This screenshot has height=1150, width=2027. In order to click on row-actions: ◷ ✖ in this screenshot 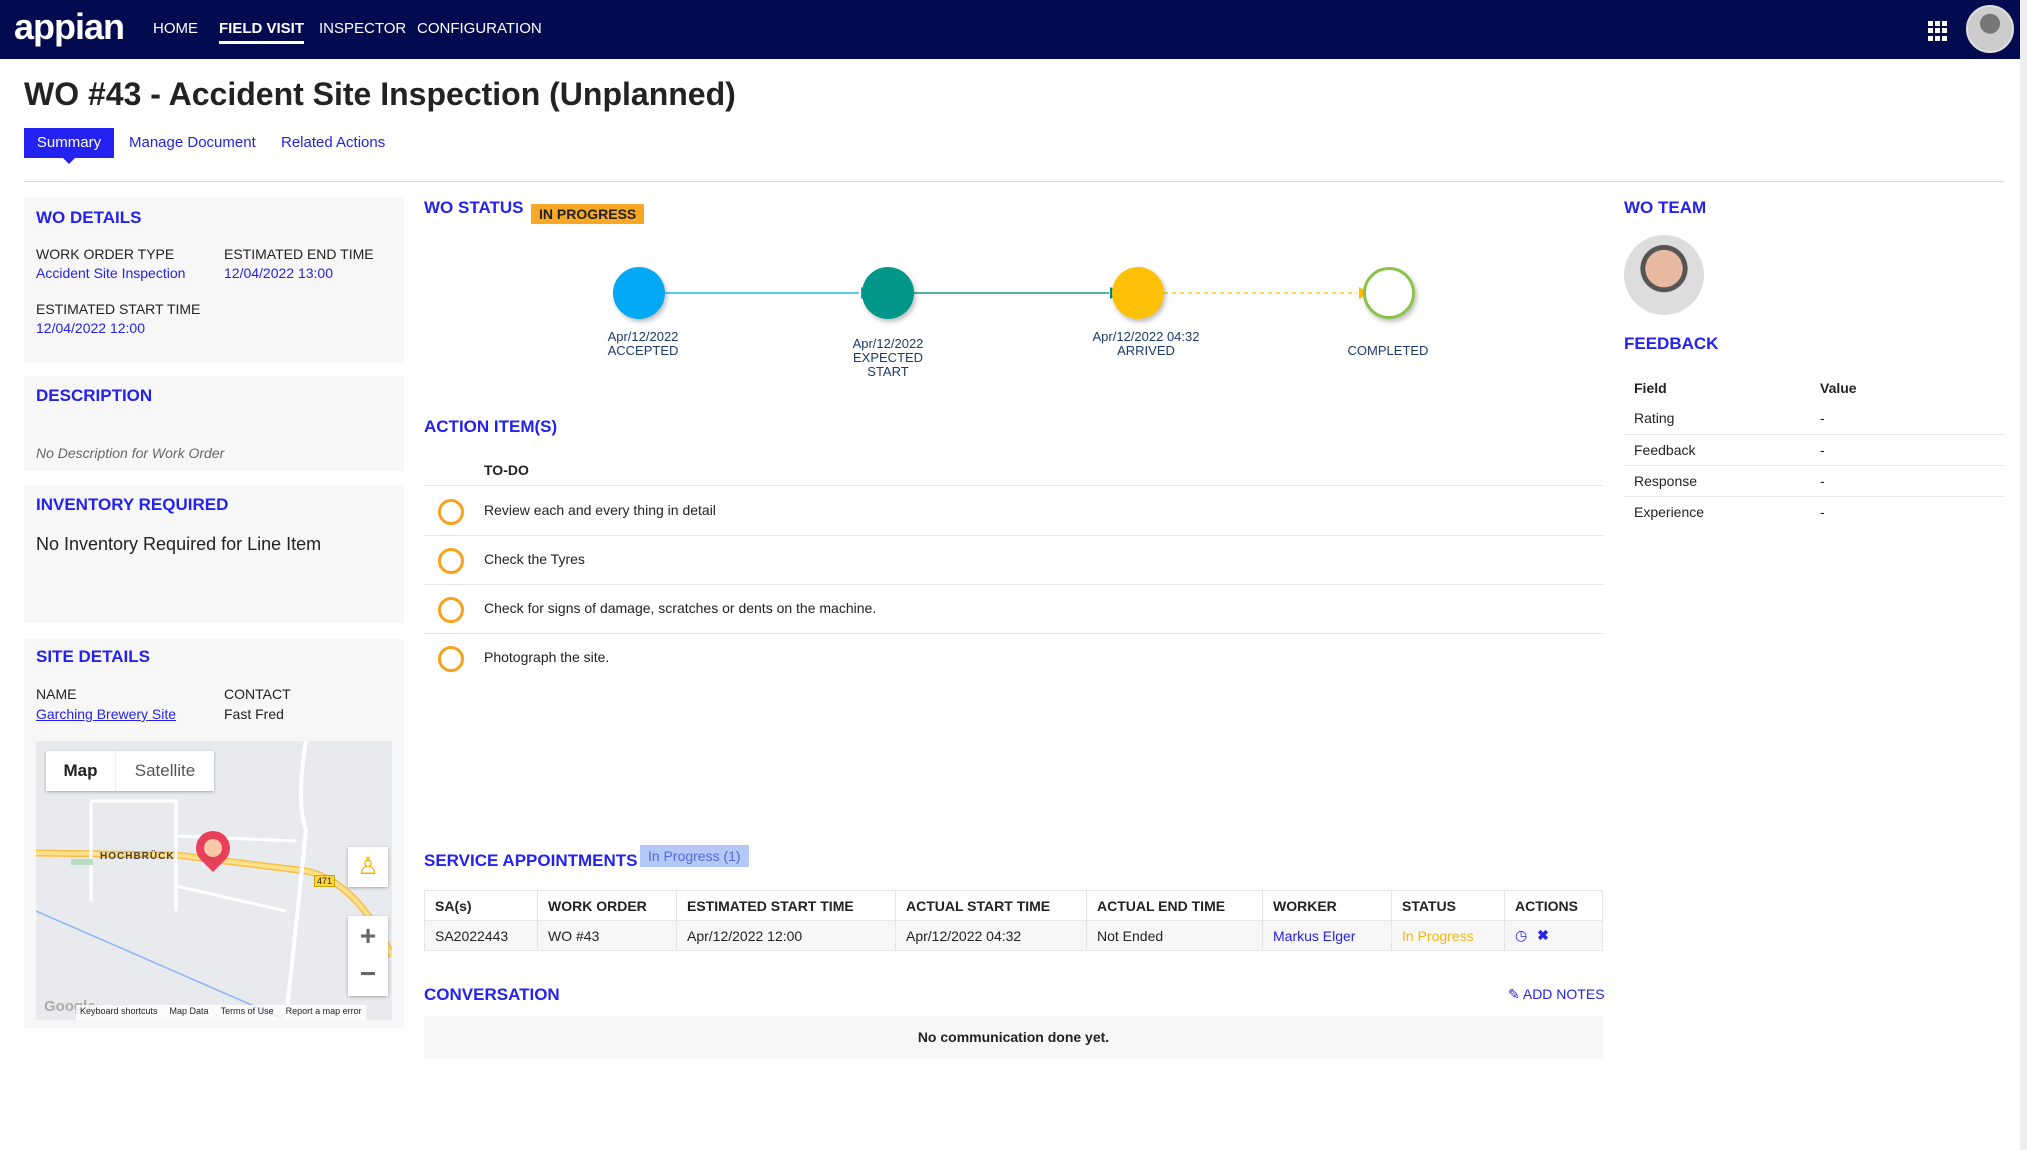, I will do `click(1553, 935)`.